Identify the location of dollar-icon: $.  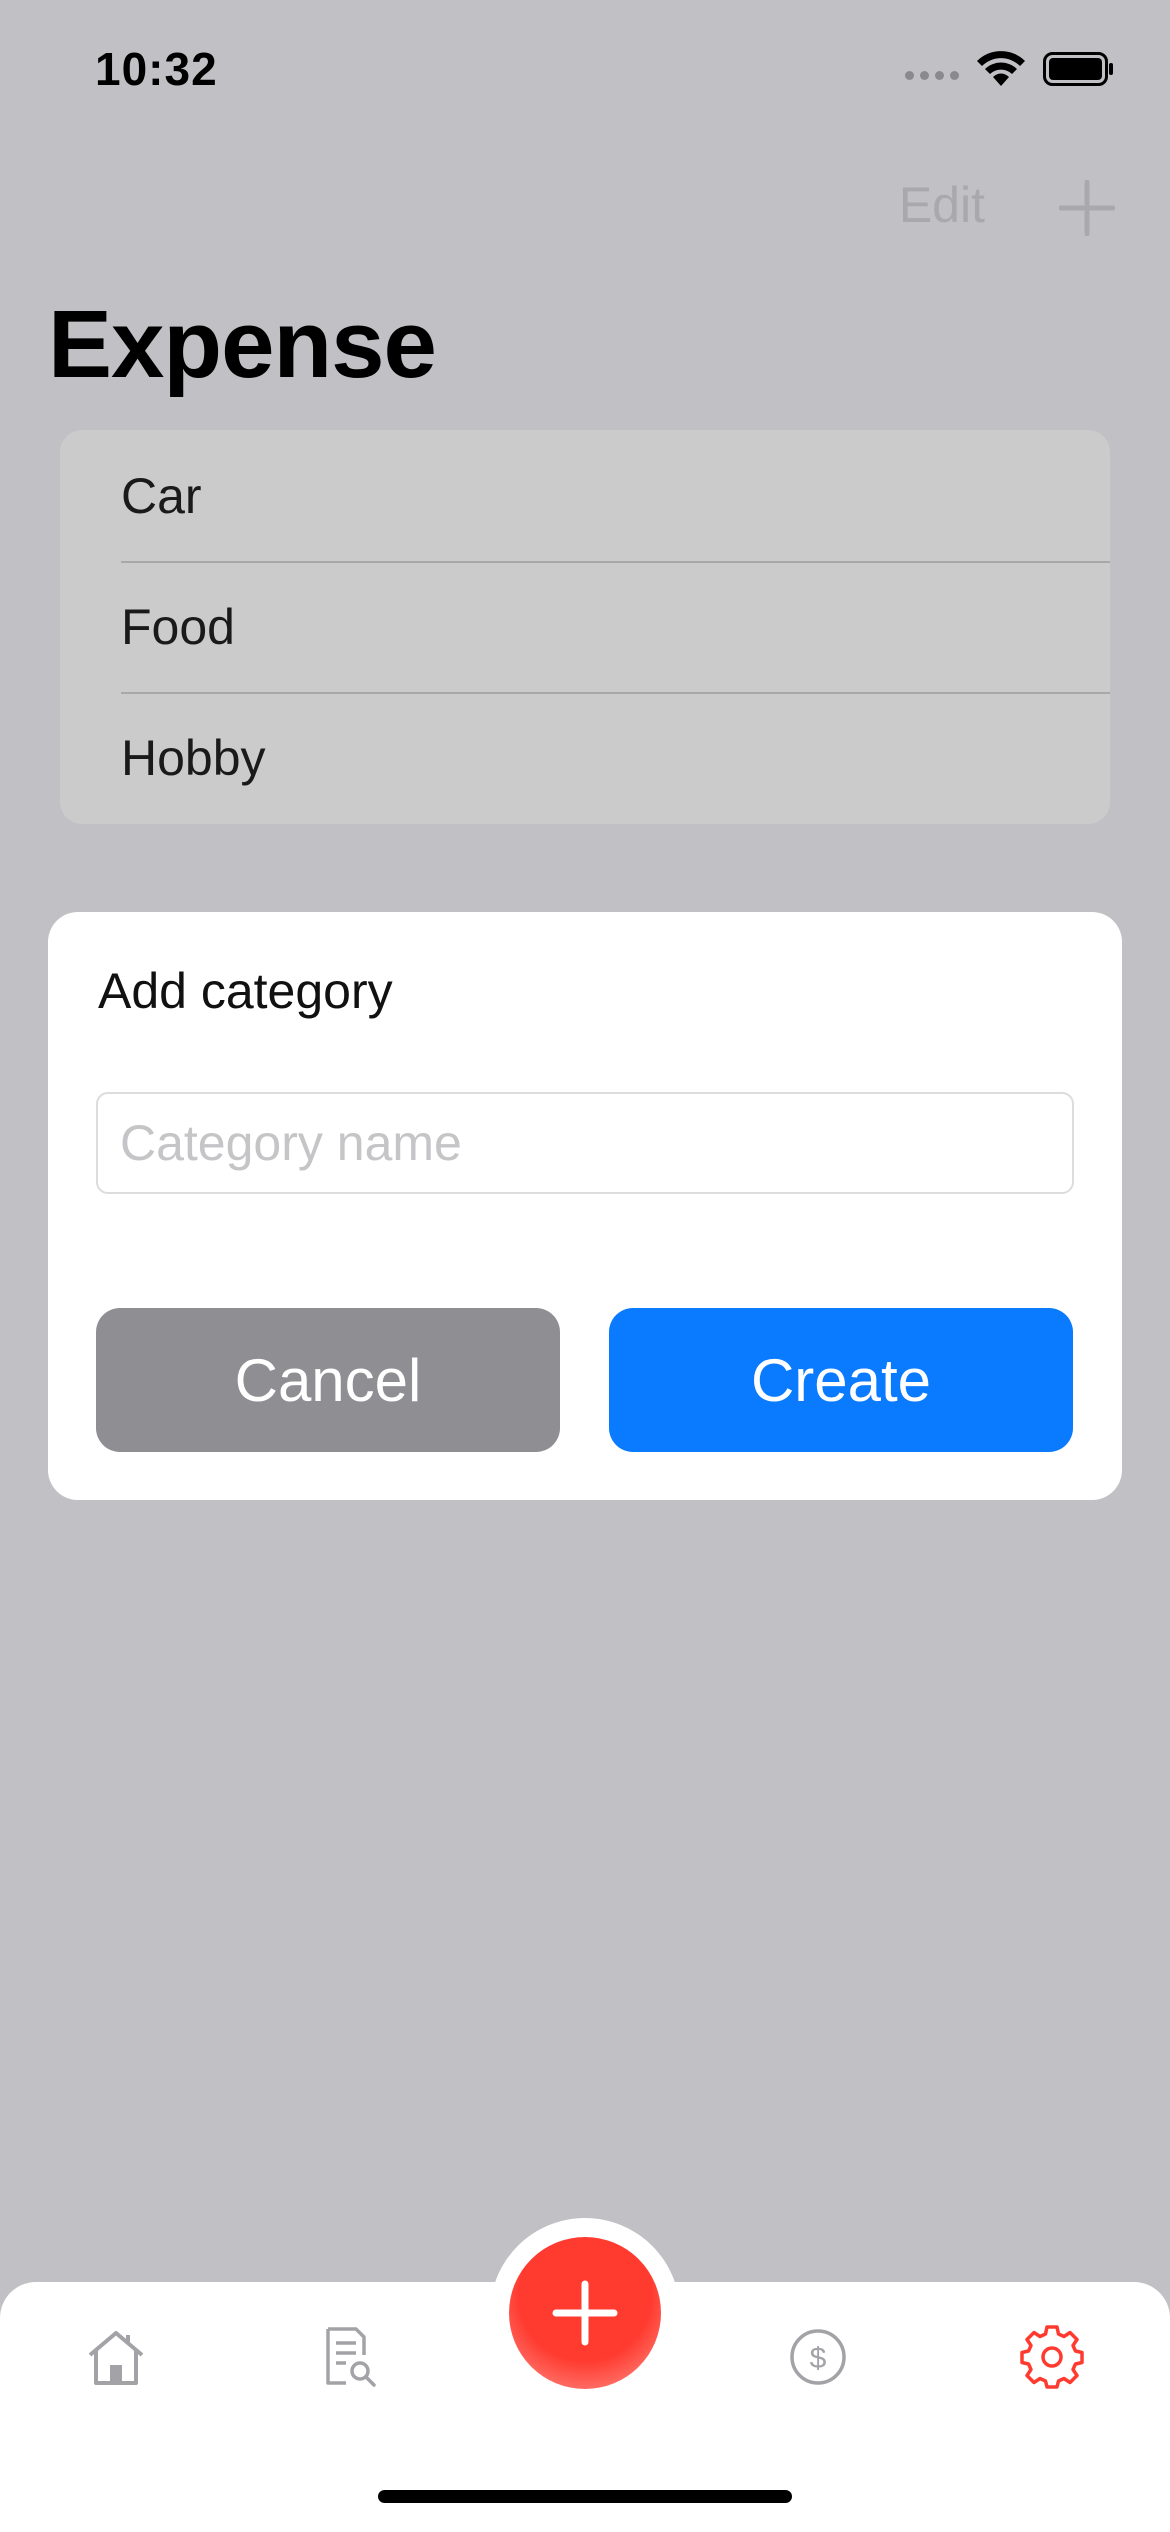
(818, 2357).